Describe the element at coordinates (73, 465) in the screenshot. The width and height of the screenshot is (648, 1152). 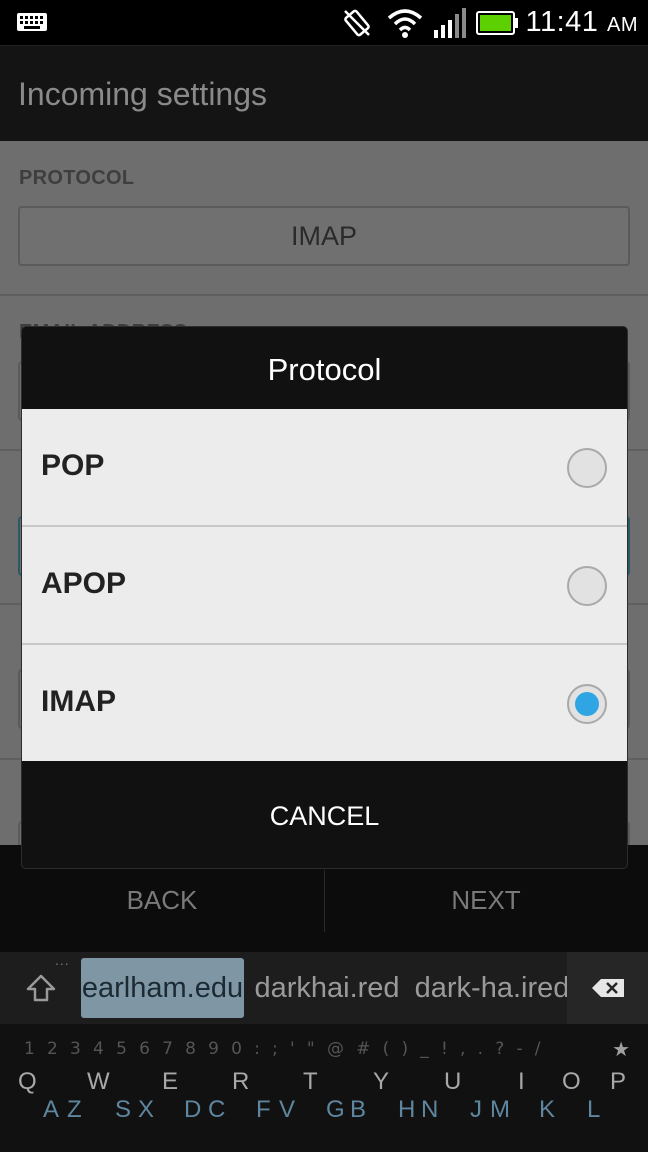
I see `option-label: POP` at that location.